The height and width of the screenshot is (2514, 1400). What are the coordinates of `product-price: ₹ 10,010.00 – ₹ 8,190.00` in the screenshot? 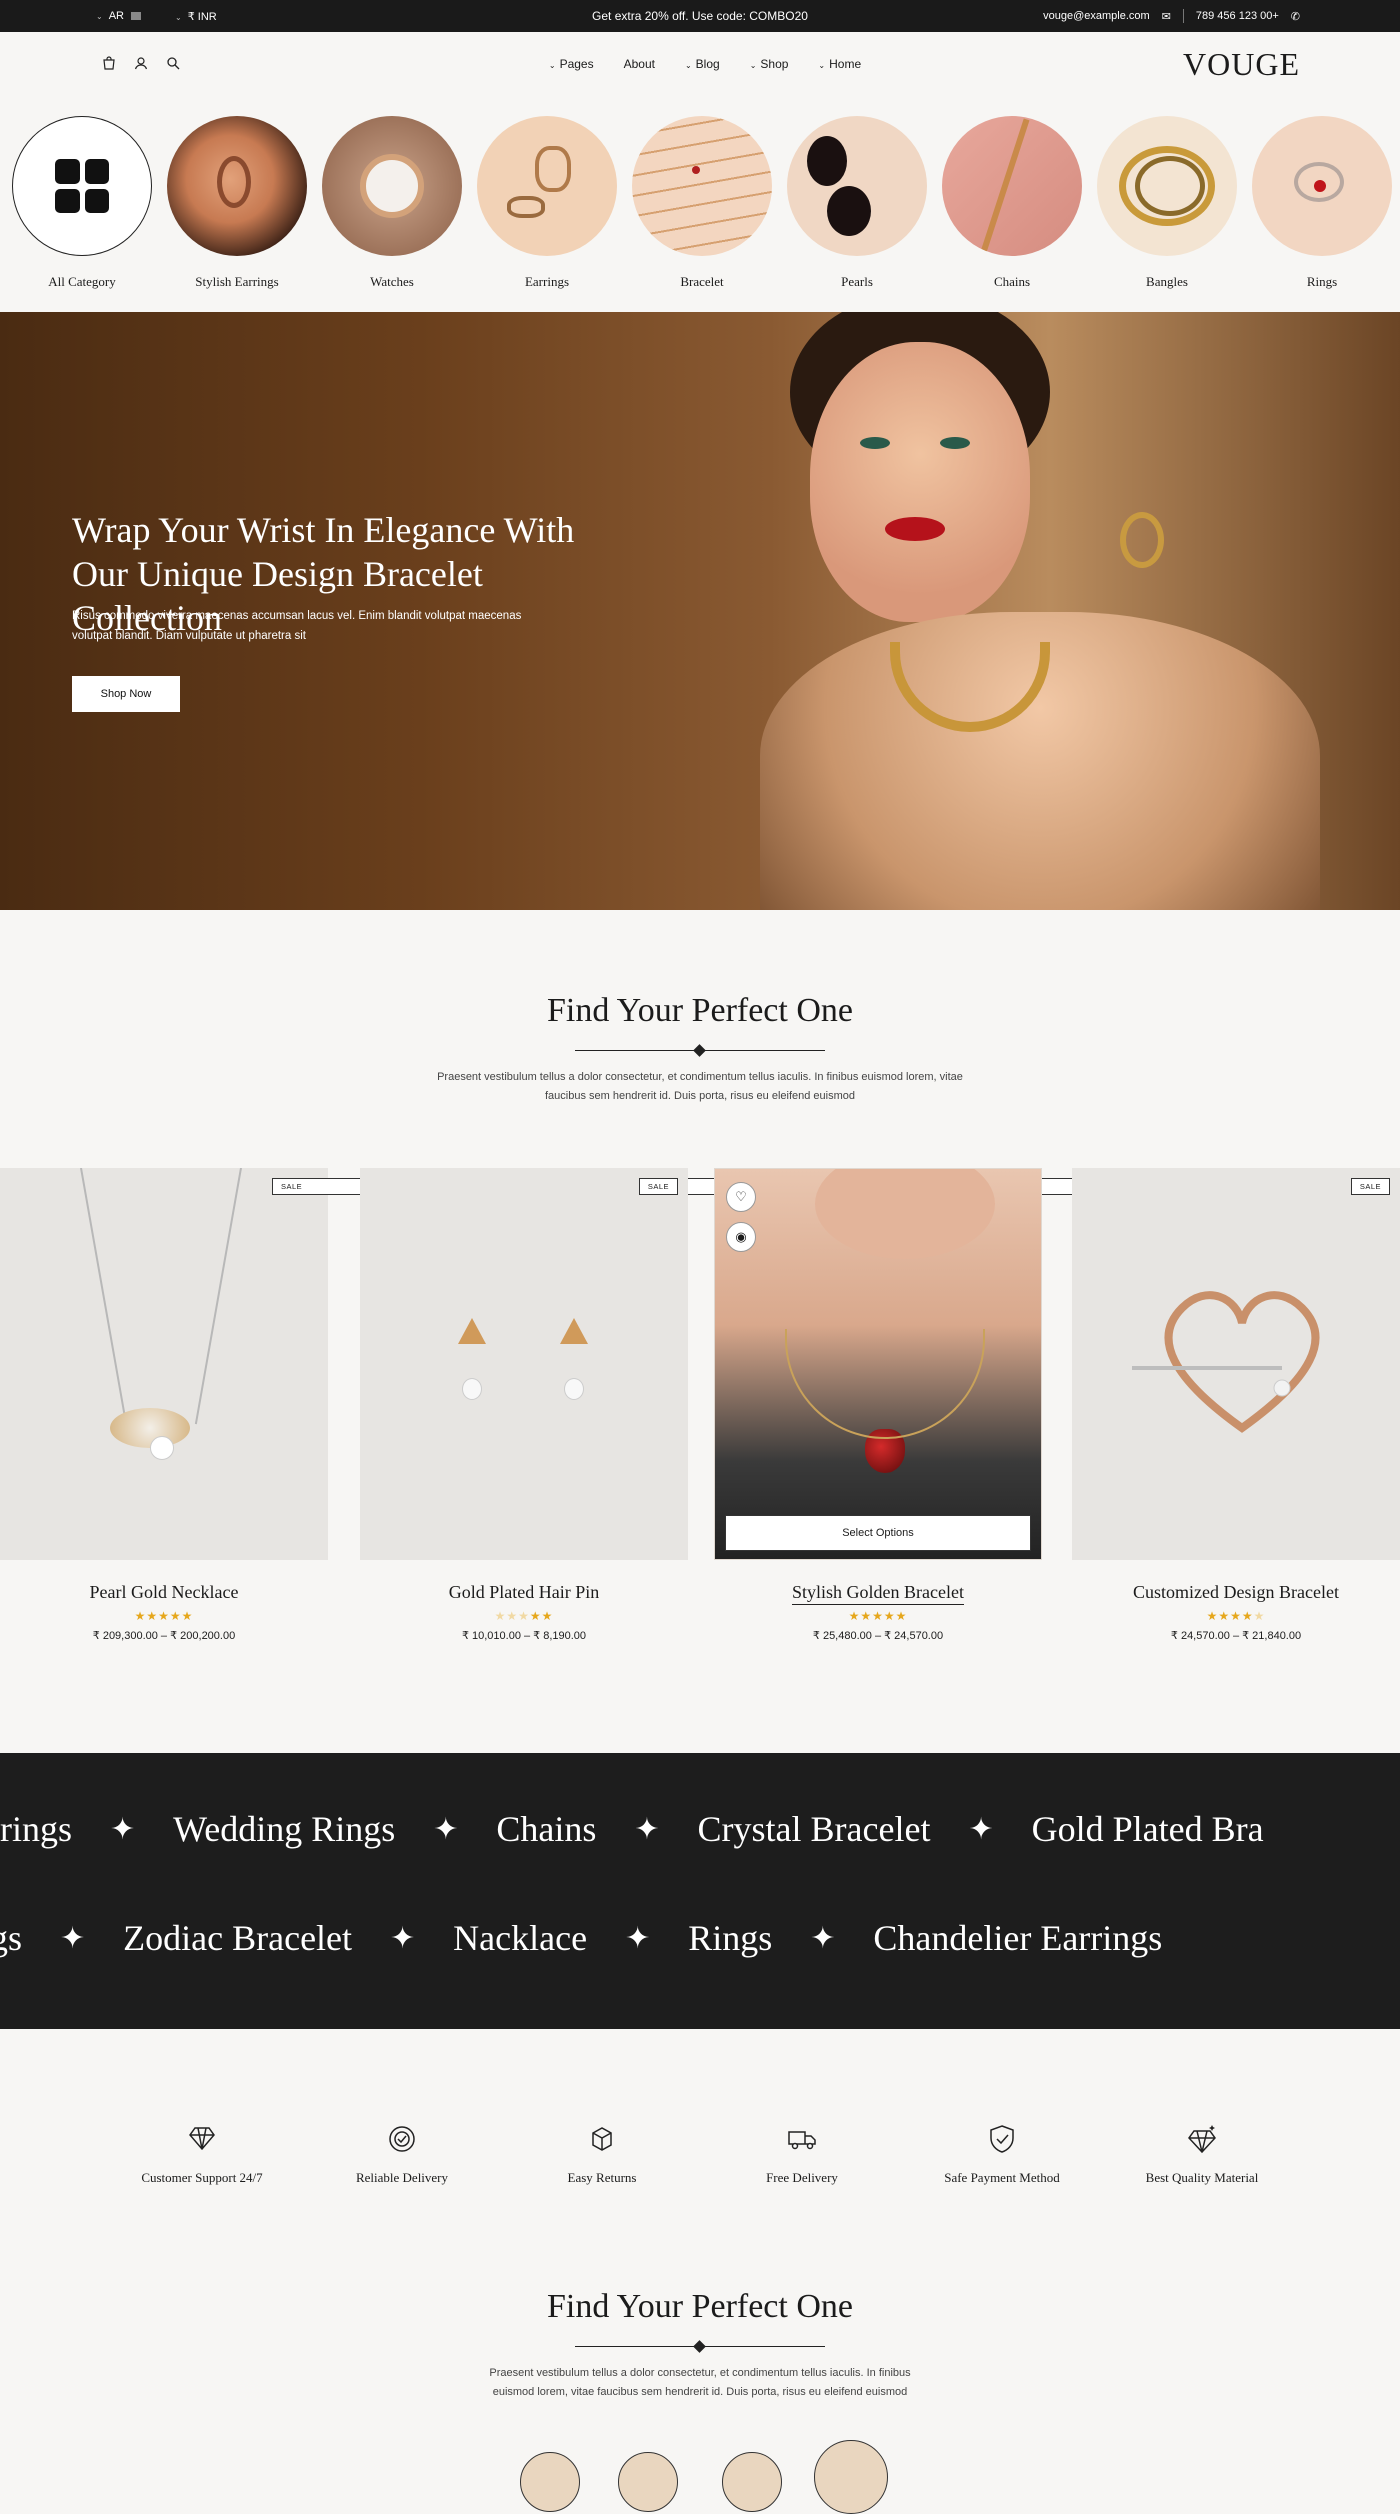 It's located at (524, 1636).